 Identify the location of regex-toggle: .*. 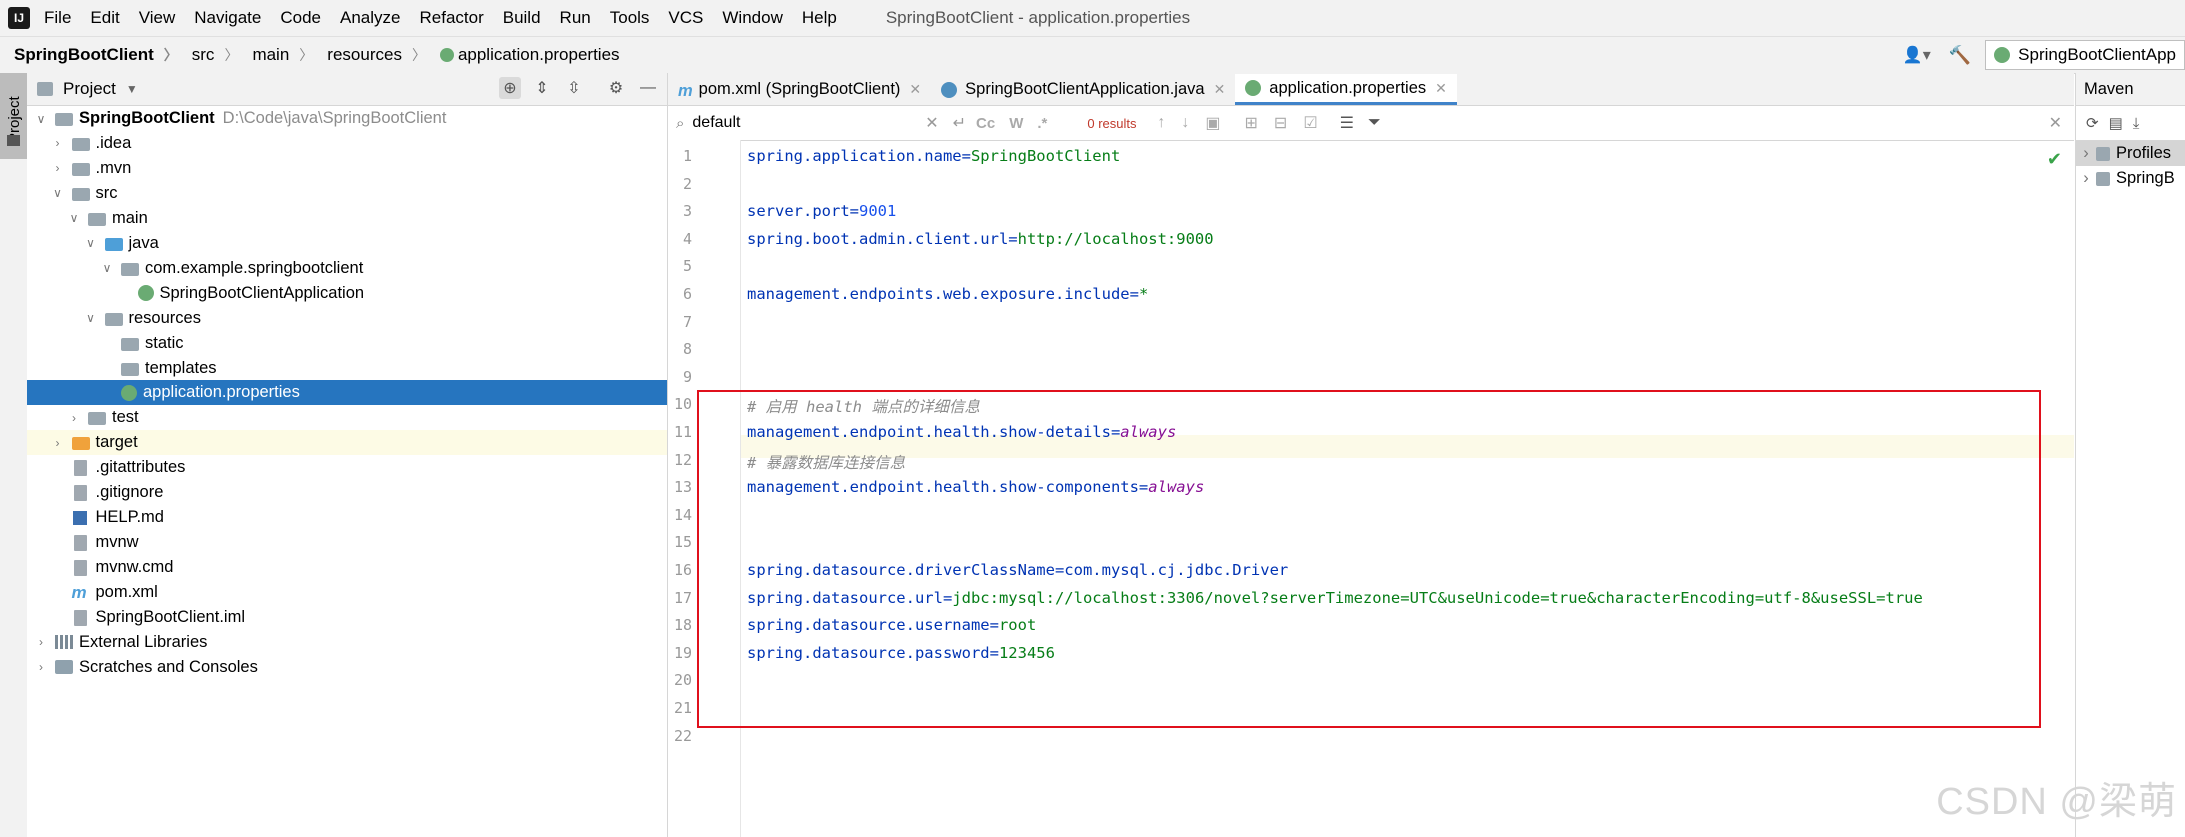
(1042, 123).